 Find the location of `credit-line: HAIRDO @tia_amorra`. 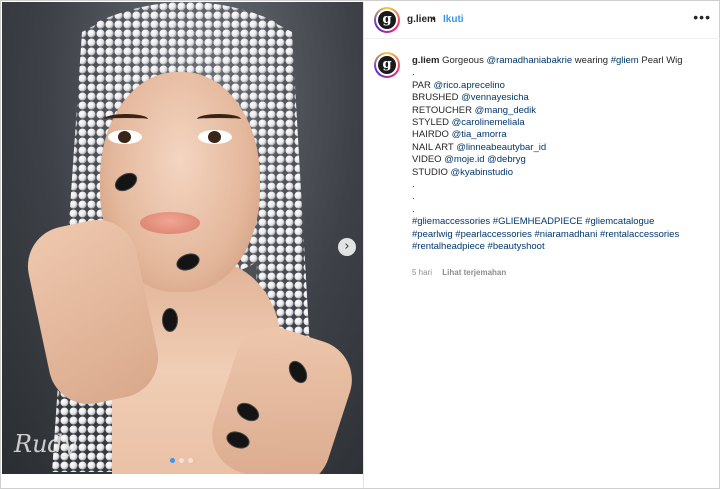

credit-line: HAIRDO @tia_amorra is located at coordinates (562, 135).